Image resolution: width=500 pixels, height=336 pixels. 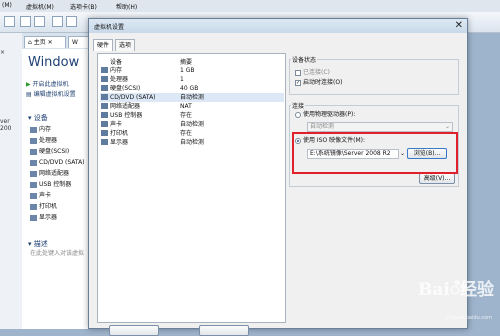 What do you see at coordinates (29, 94) in the screenshot?
I see `settings-icon: ▤` at bounding box center [29, 94].